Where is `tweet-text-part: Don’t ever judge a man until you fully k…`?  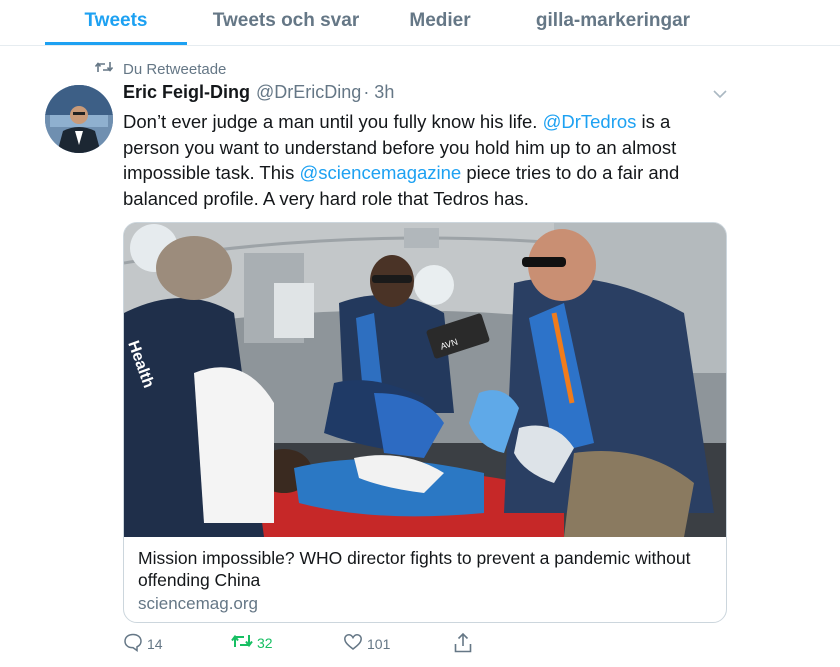
tweet-text-part: Don’t ever judge a man until you fully k… is located at coordinates (333, 121).